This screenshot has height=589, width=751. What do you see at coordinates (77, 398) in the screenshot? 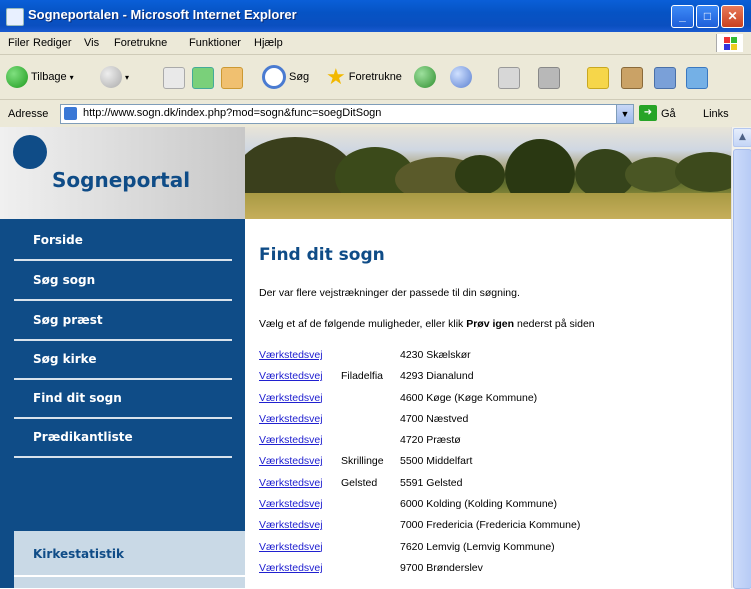
I see `nav-label: Find dit sogn` at bounding box center [77, 398].